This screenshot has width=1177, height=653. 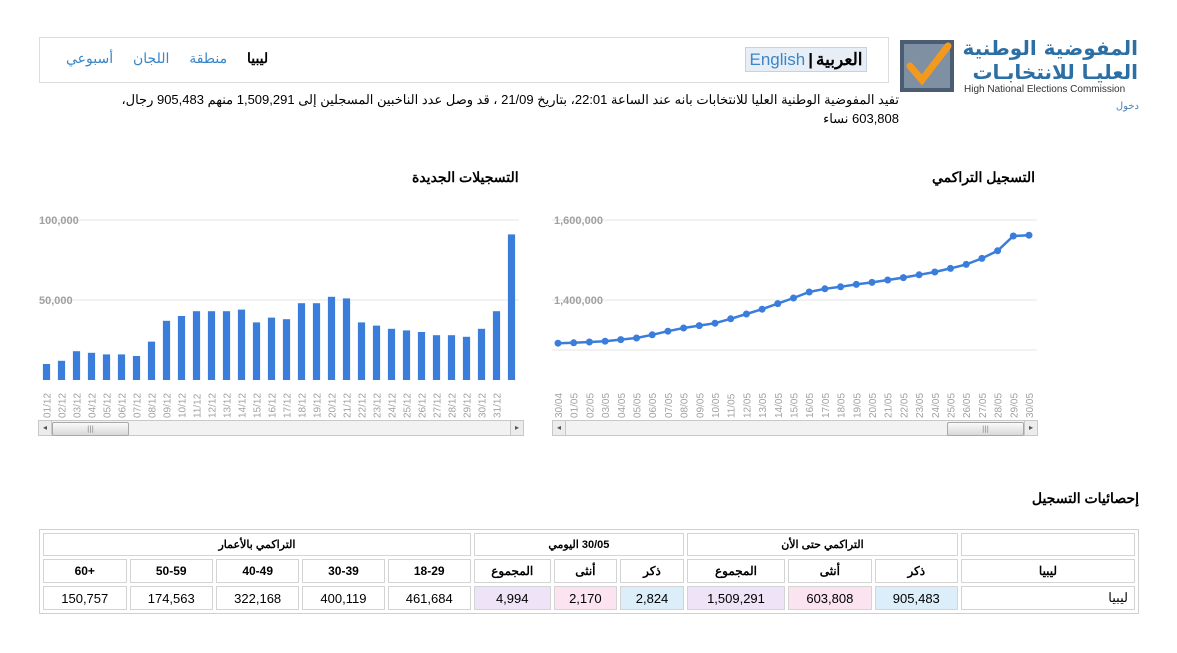 What do you see at coordinates (839, 59) in the screenshot?
I see `lang-arabic-link: العربية` at bounding box center [839, 59].